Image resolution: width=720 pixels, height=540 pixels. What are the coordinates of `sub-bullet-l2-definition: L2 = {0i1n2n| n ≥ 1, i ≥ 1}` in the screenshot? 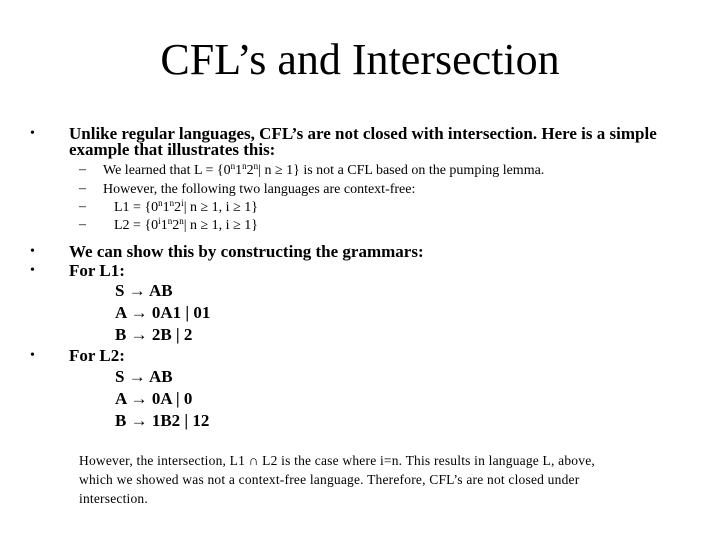 It's located at (186, 225).